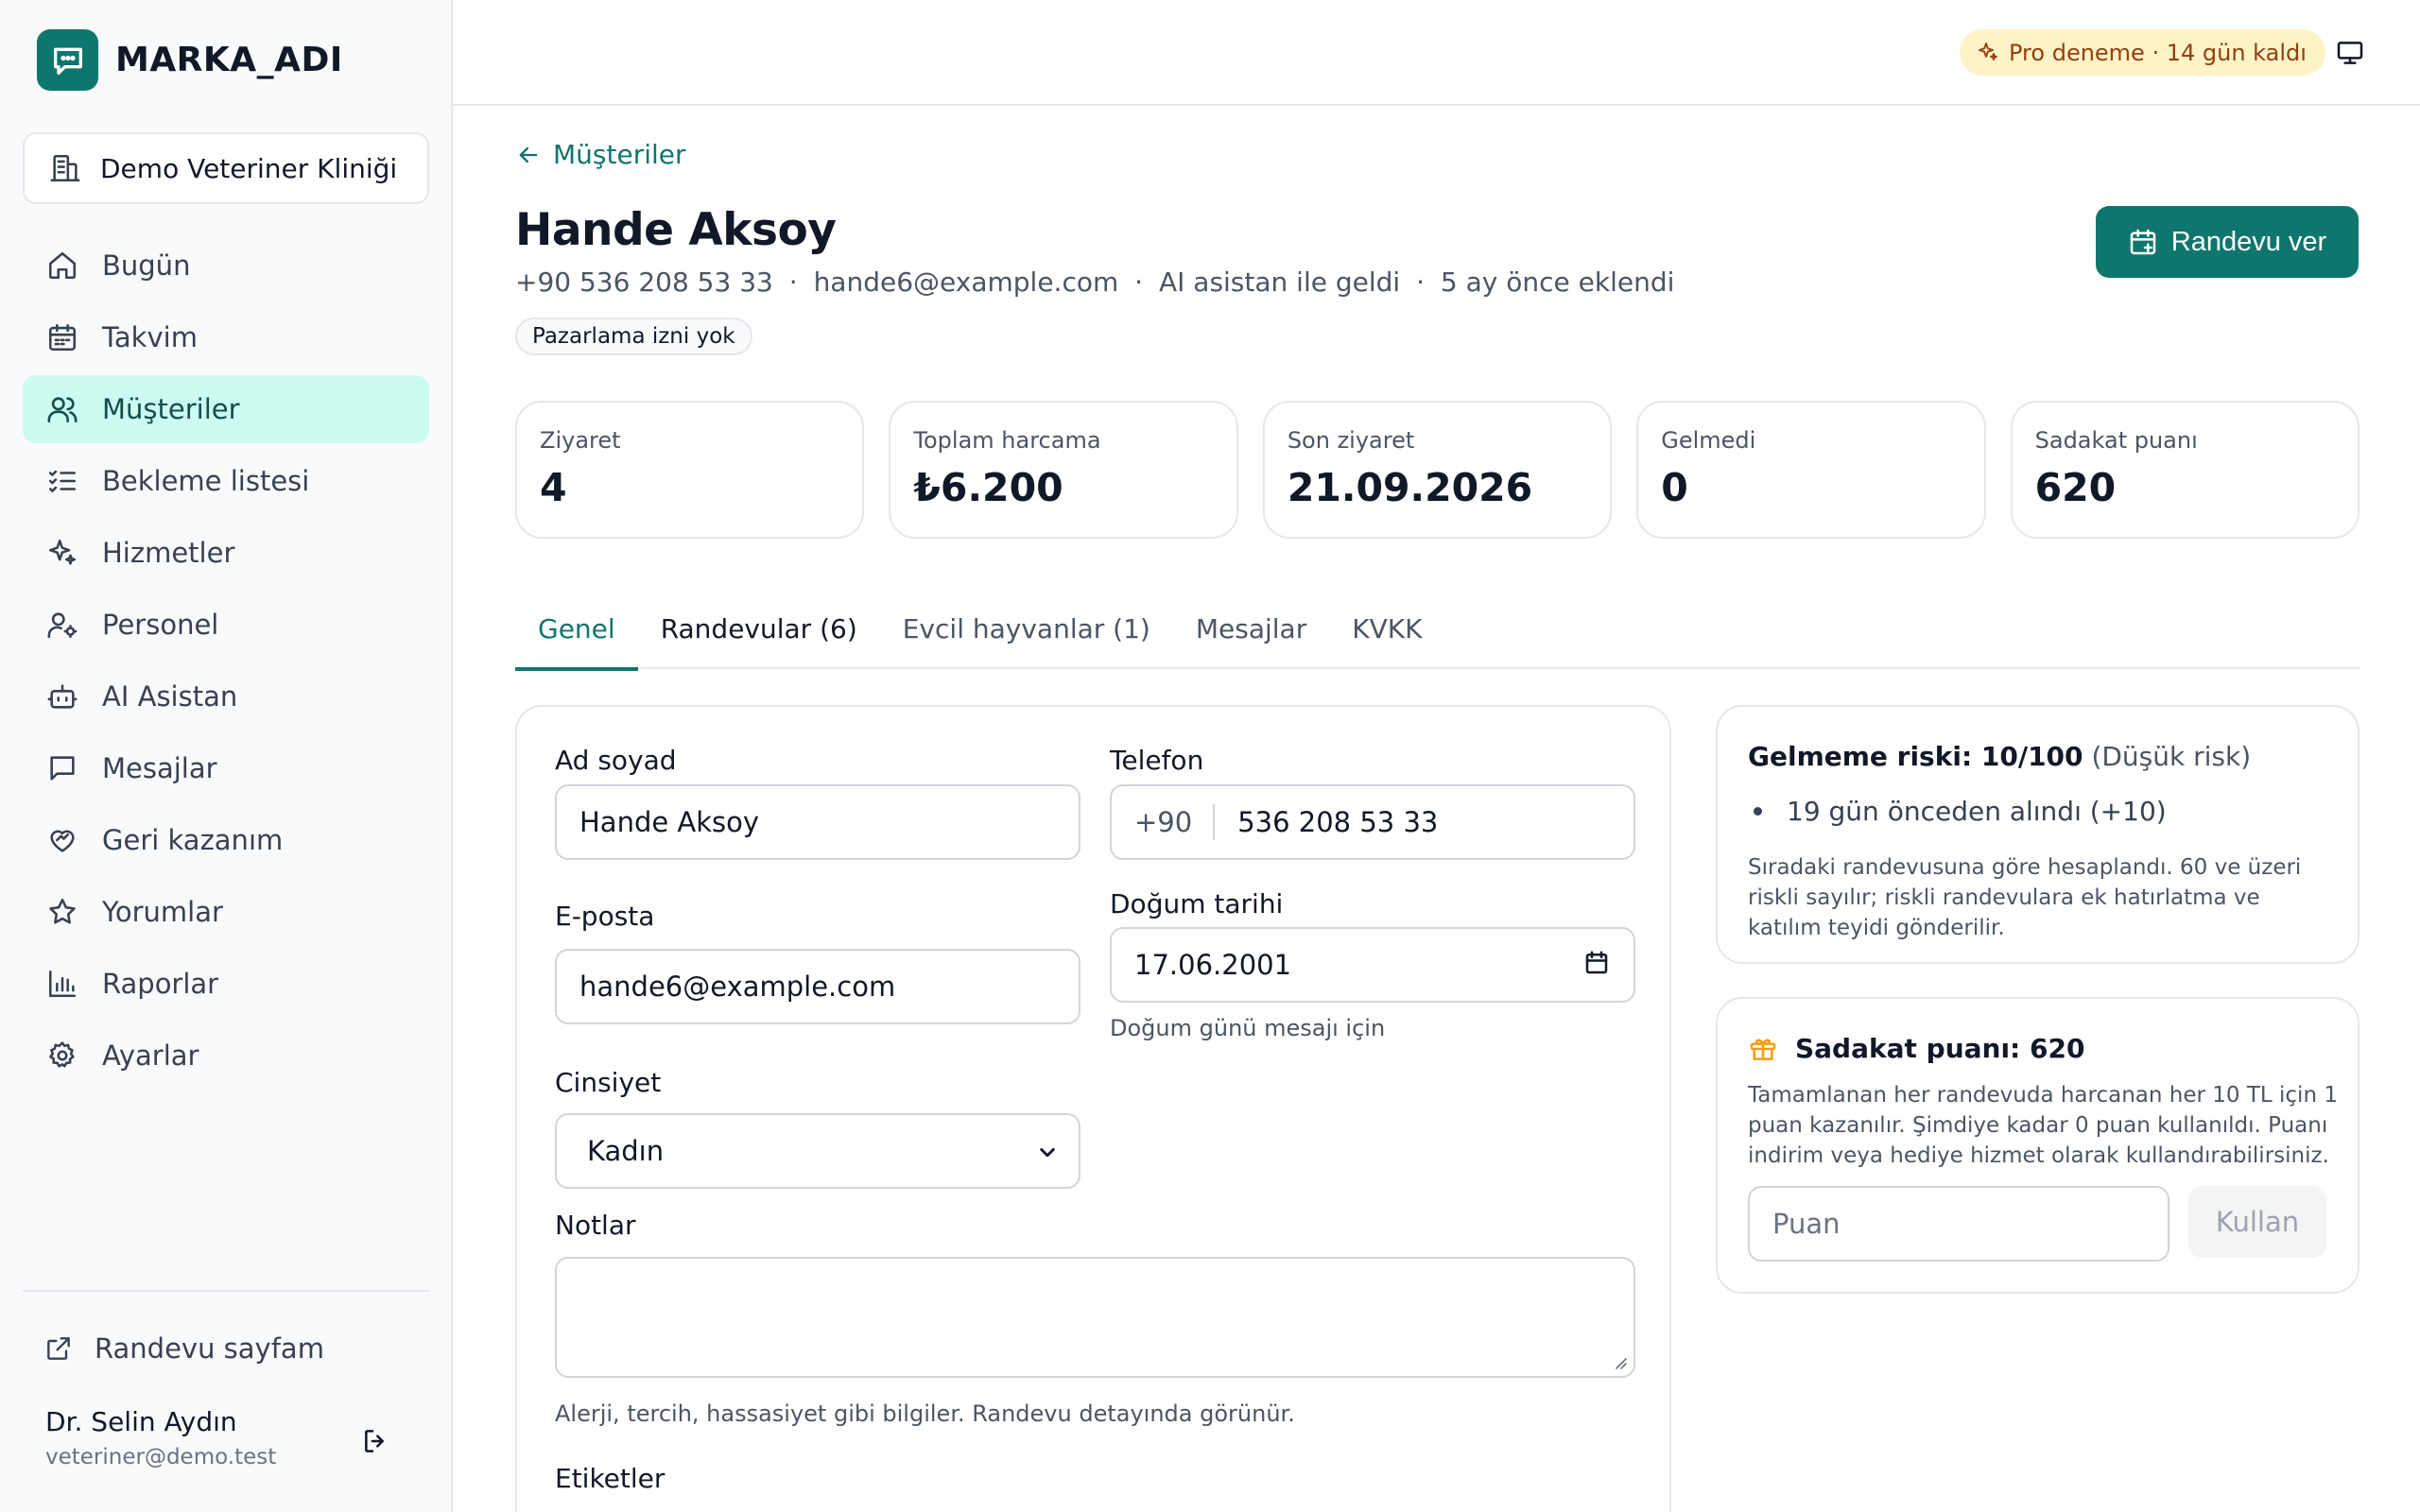 The width and height of the screenshot is (2420, 1512). I want to click on phone-country-prefix: +90, so click(1175, 822).